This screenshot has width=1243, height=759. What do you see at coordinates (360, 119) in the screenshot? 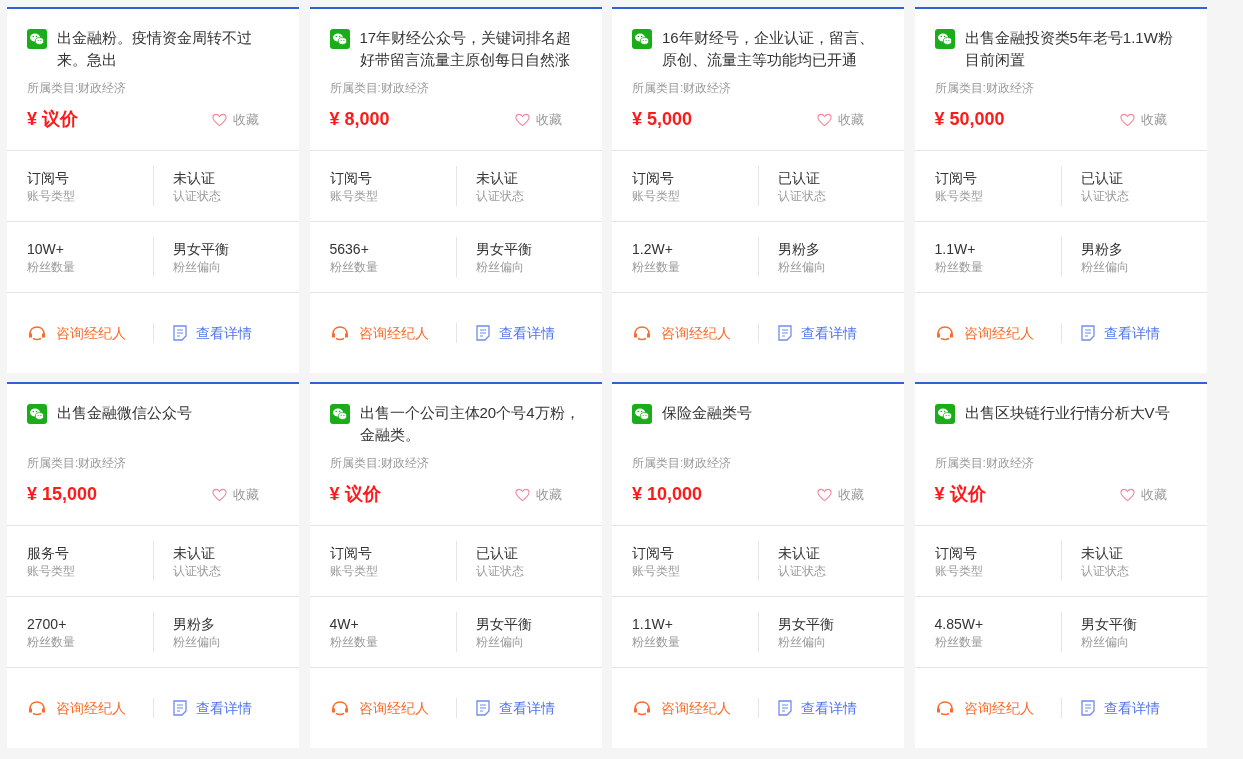
I see `price: ¥ 8,000` at bounding box center [360, 119].